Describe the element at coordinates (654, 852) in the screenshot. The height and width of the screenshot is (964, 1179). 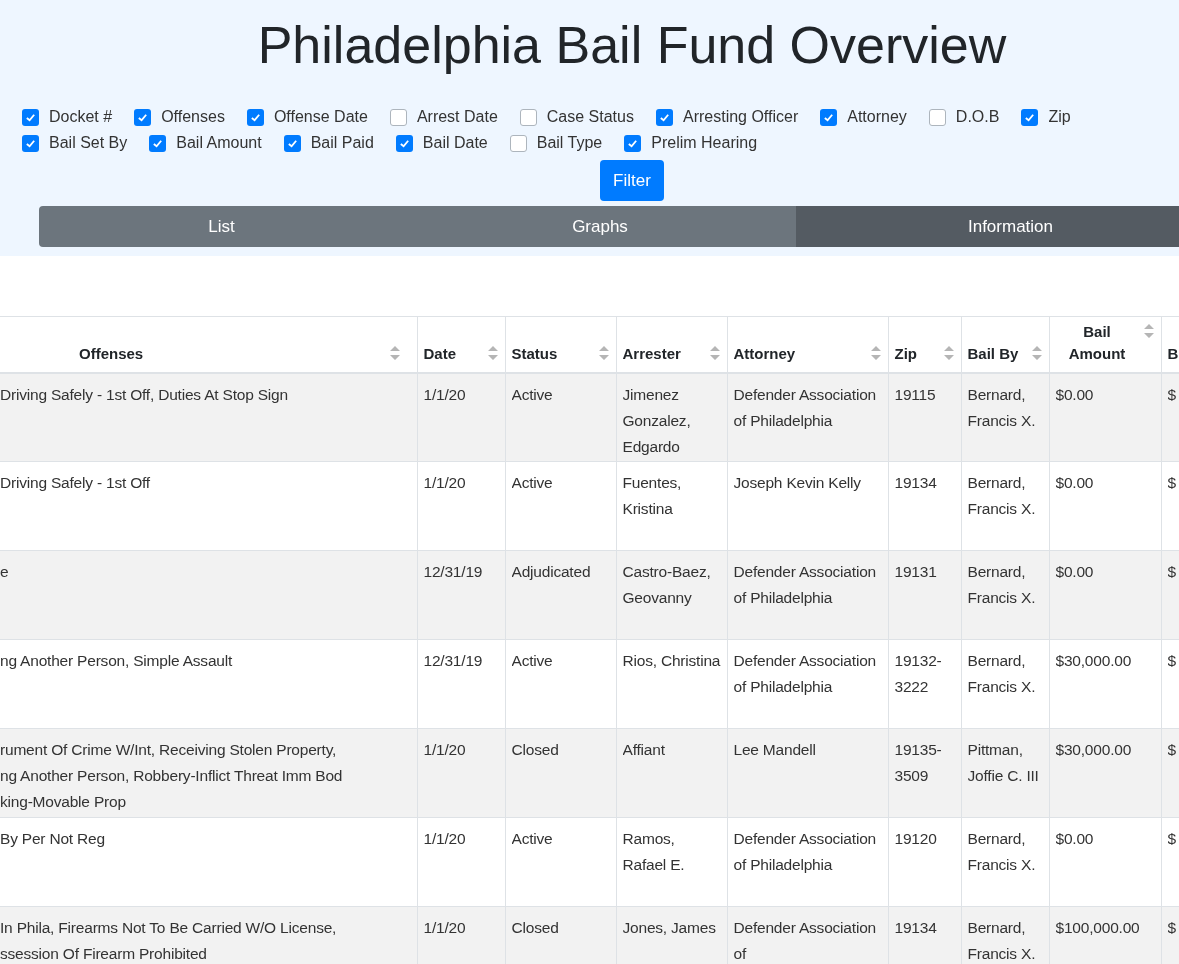
I see `table-cell-text: Ramos, Rafael E.` at that location.